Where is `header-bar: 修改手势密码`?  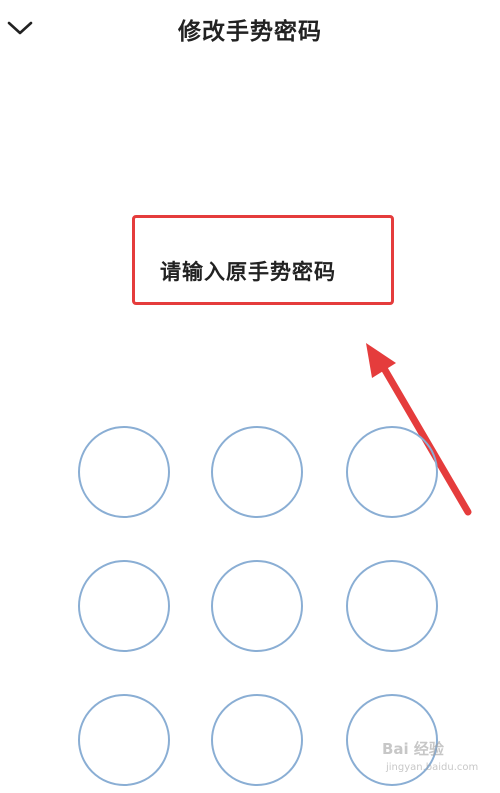
header-bar: 修改手势密码 is located at coordinates (250, 29).